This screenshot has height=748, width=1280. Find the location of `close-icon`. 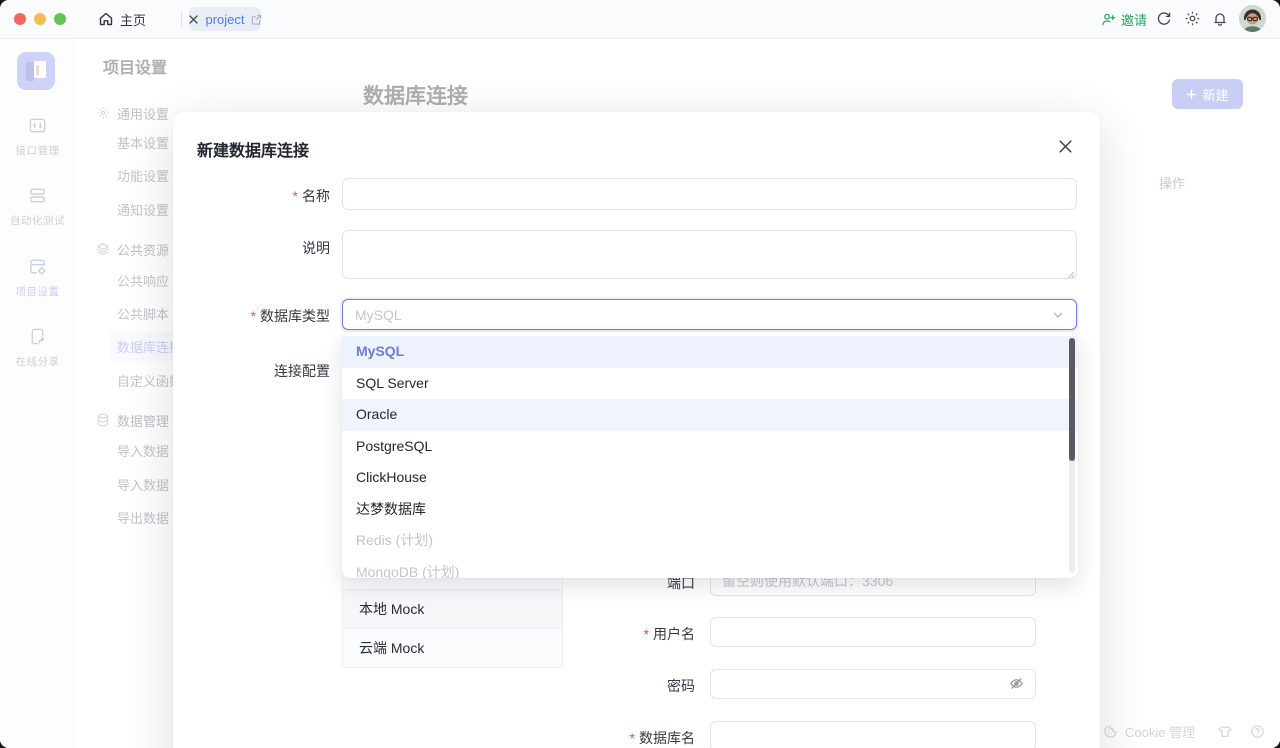

close-icon is located at coordinates (1065, 146).